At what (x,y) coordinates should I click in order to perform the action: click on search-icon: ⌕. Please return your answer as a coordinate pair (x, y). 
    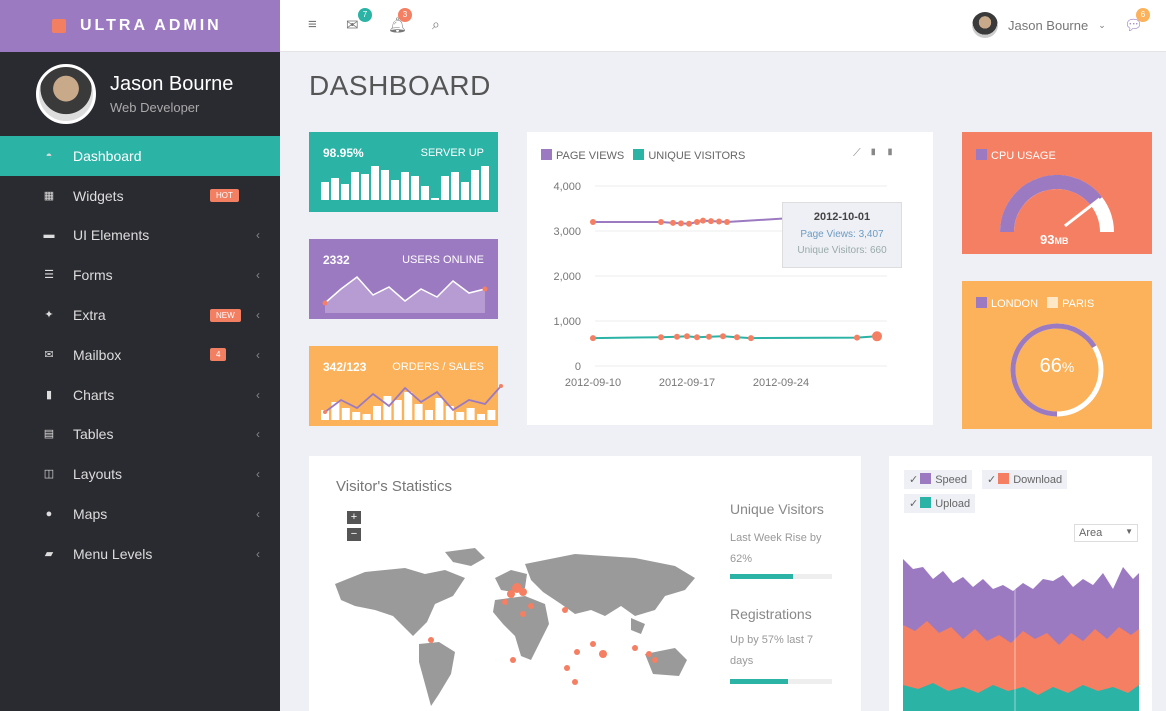
    Looking at the image, I should click on (436, 24).